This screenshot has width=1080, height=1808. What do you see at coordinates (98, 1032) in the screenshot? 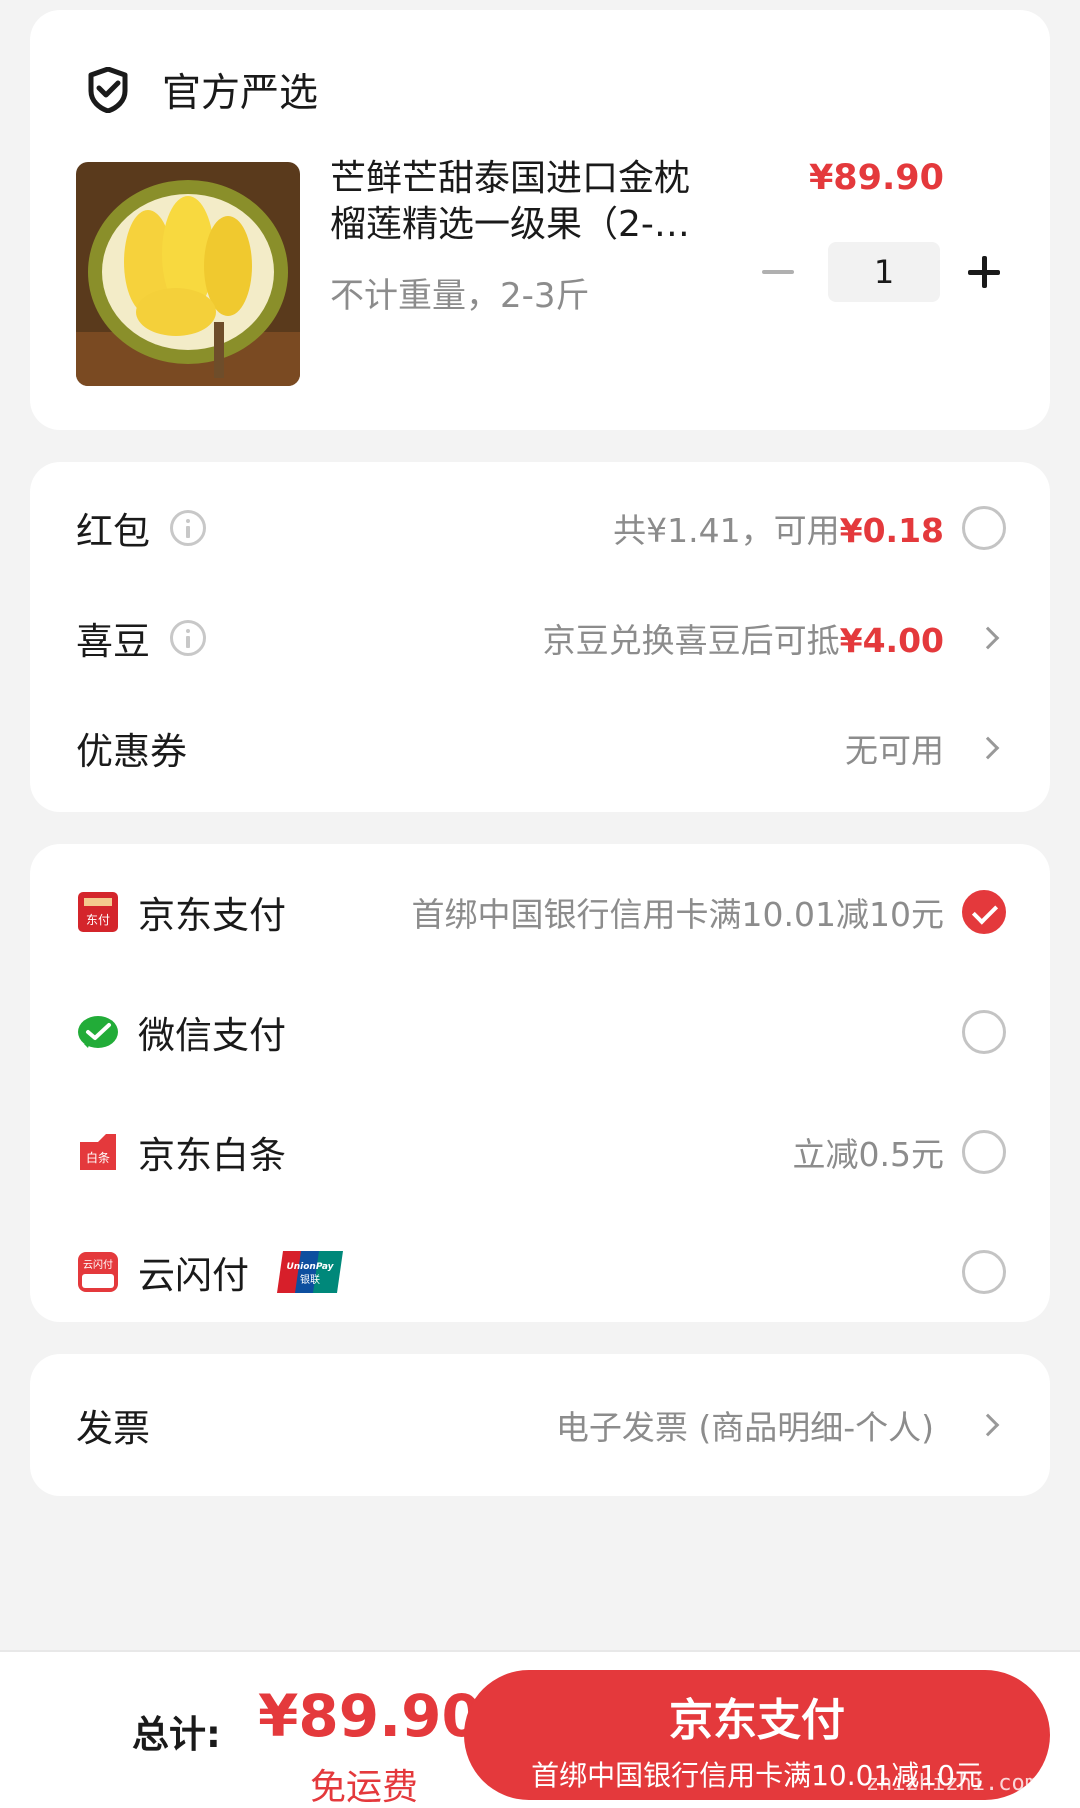
I see `wechat-pay-icon` at bounding box center [98, 1032].